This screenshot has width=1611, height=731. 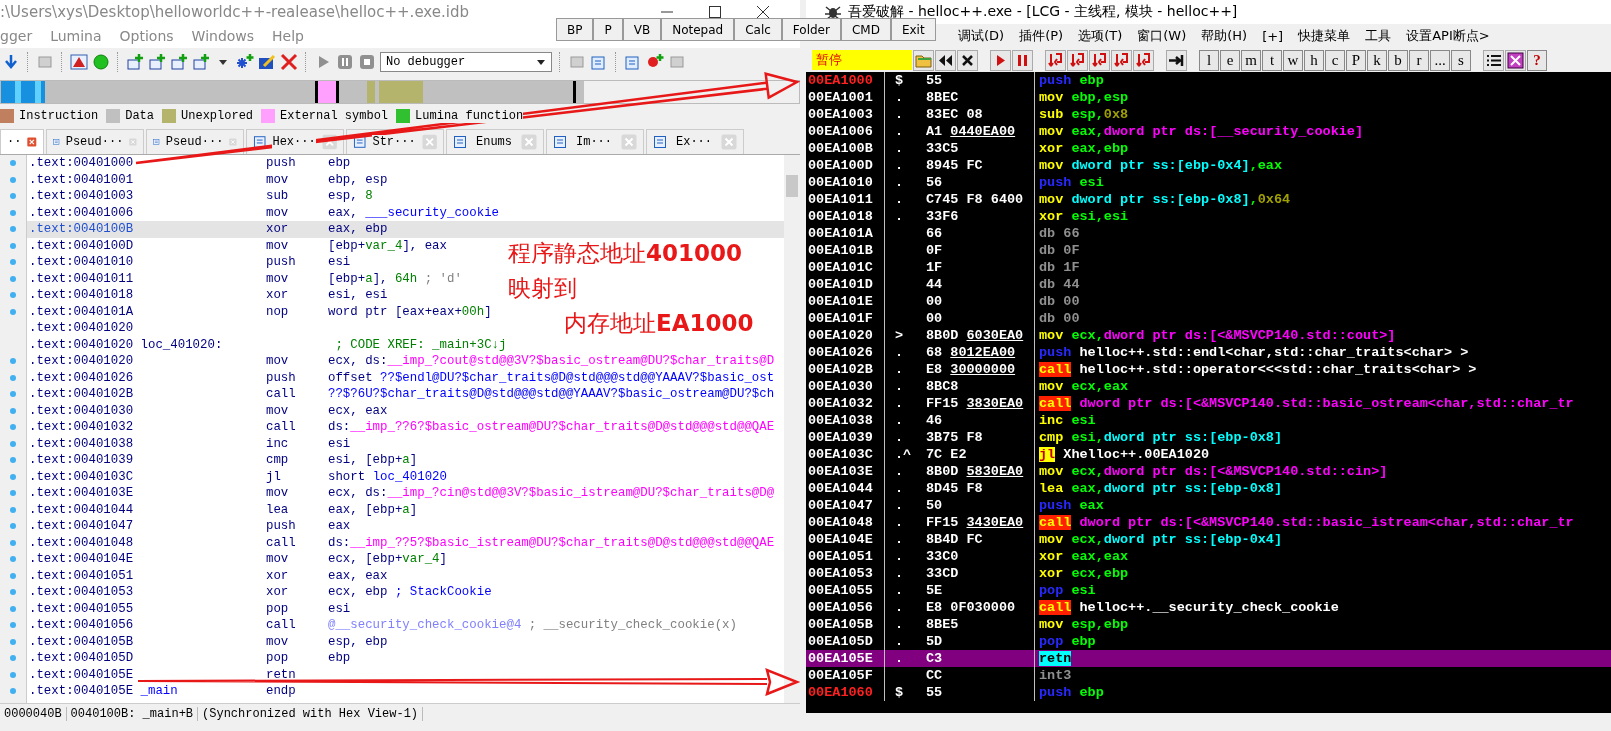 I want to click on navigation-bar, so click(x=400, y=92).